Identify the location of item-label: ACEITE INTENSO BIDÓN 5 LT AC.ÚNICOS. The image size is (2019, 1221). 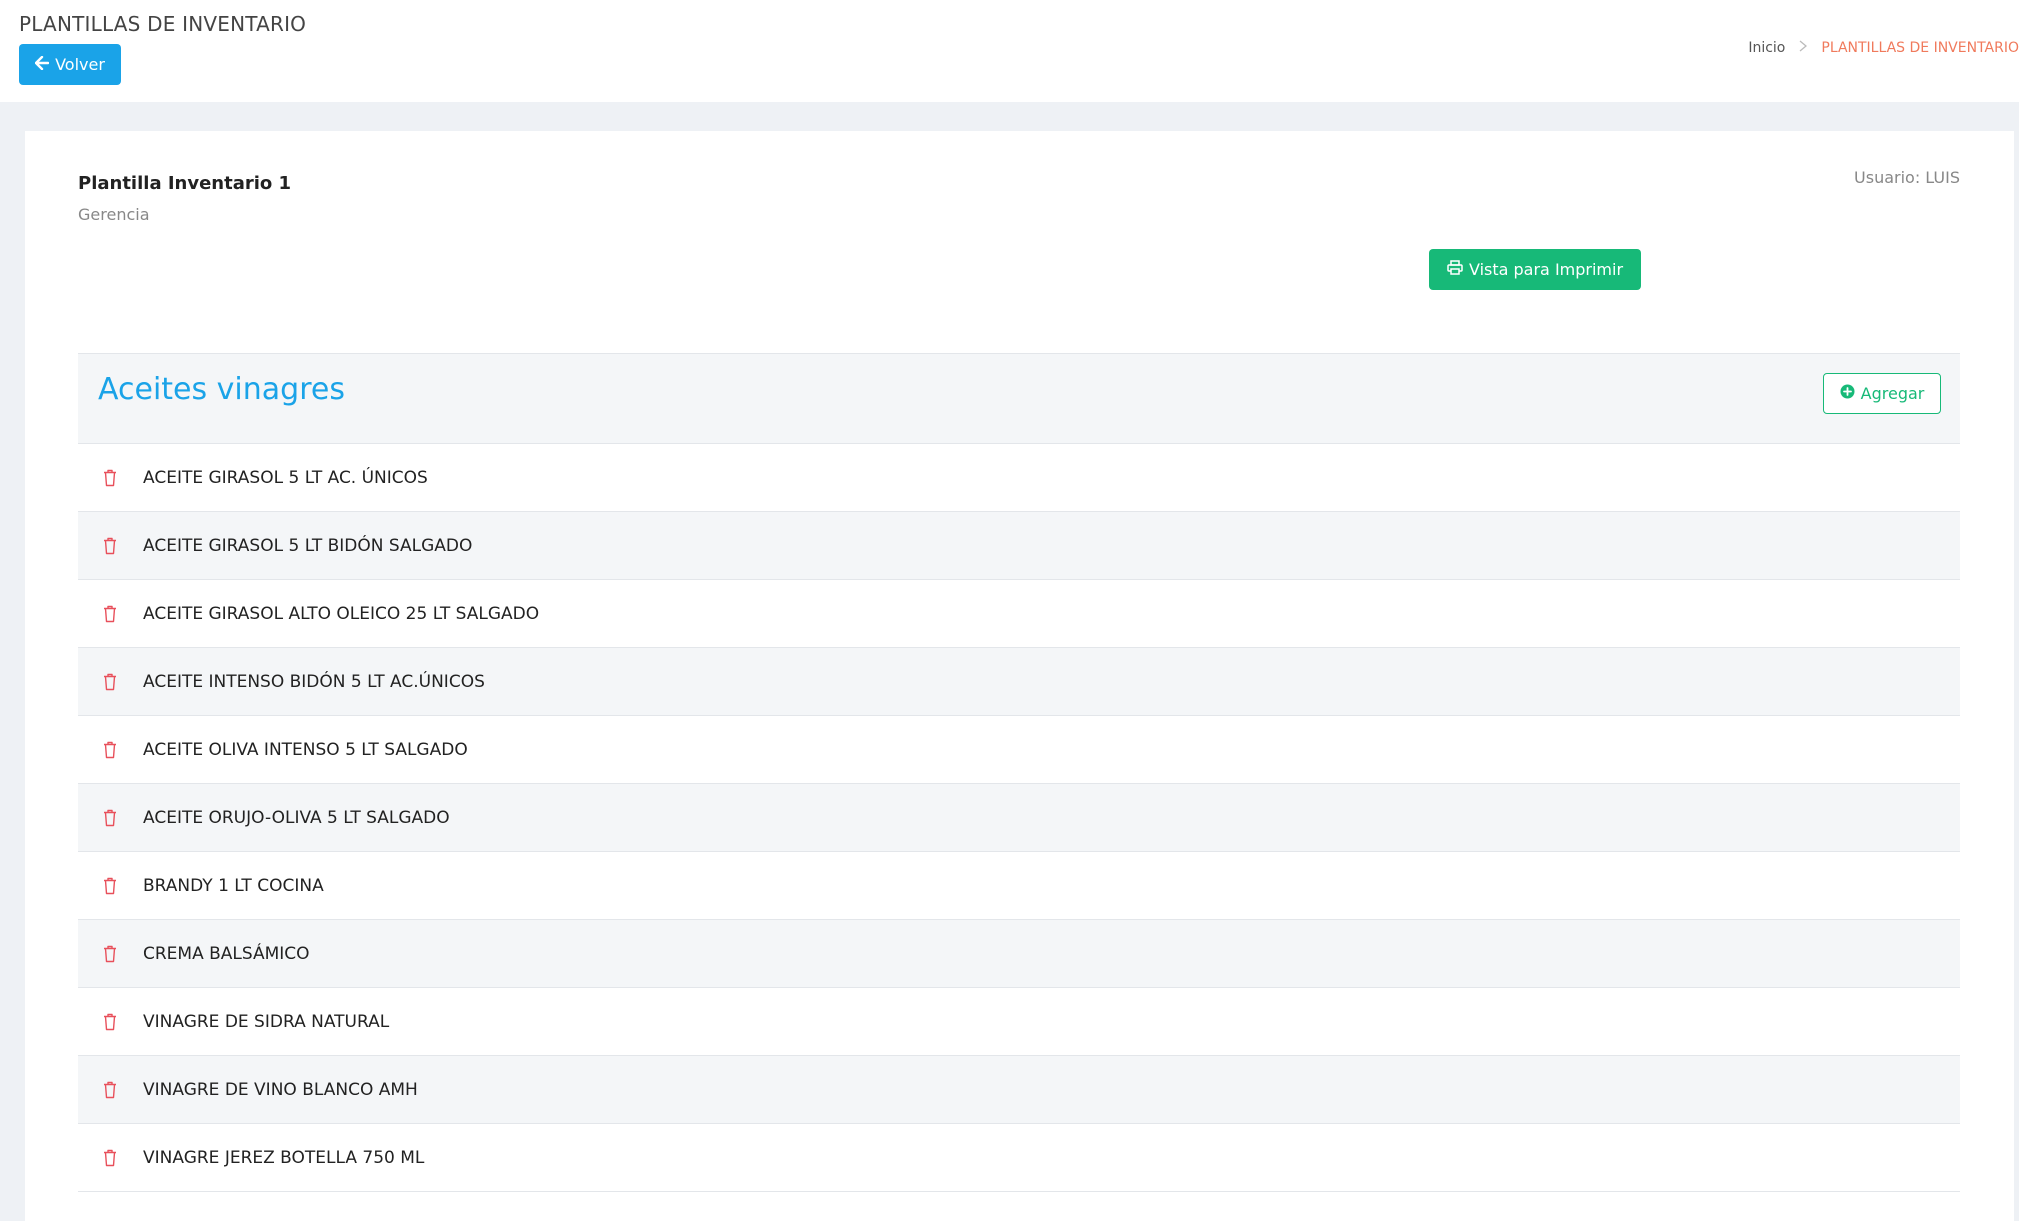
(314, 681).